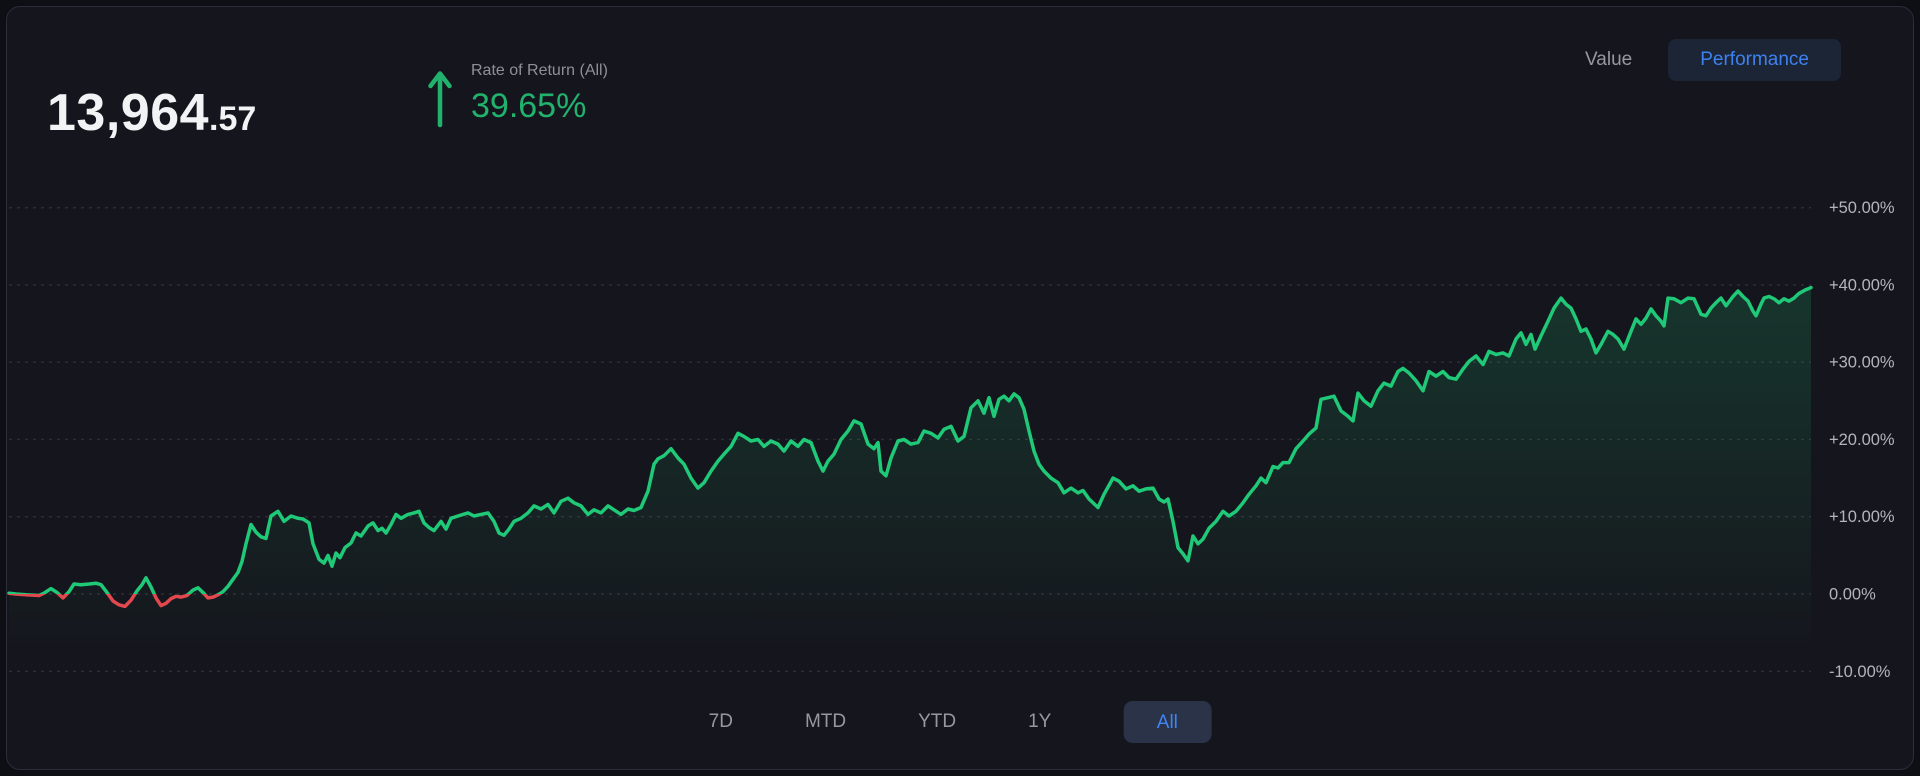 The width and height of the screenshot is (1920, 776). I want to click on rate-of-return-label: Rate of Return (All), so click(539, 70).